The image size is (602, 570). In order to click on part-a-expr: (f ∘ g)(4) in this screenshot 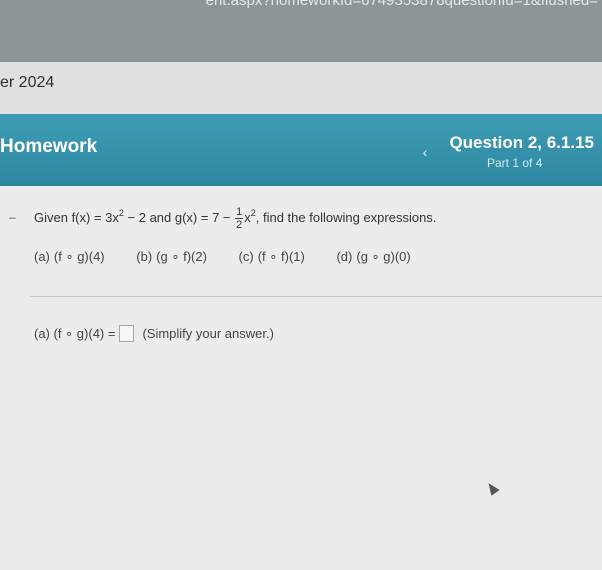, I will do `click(79, 256)`.